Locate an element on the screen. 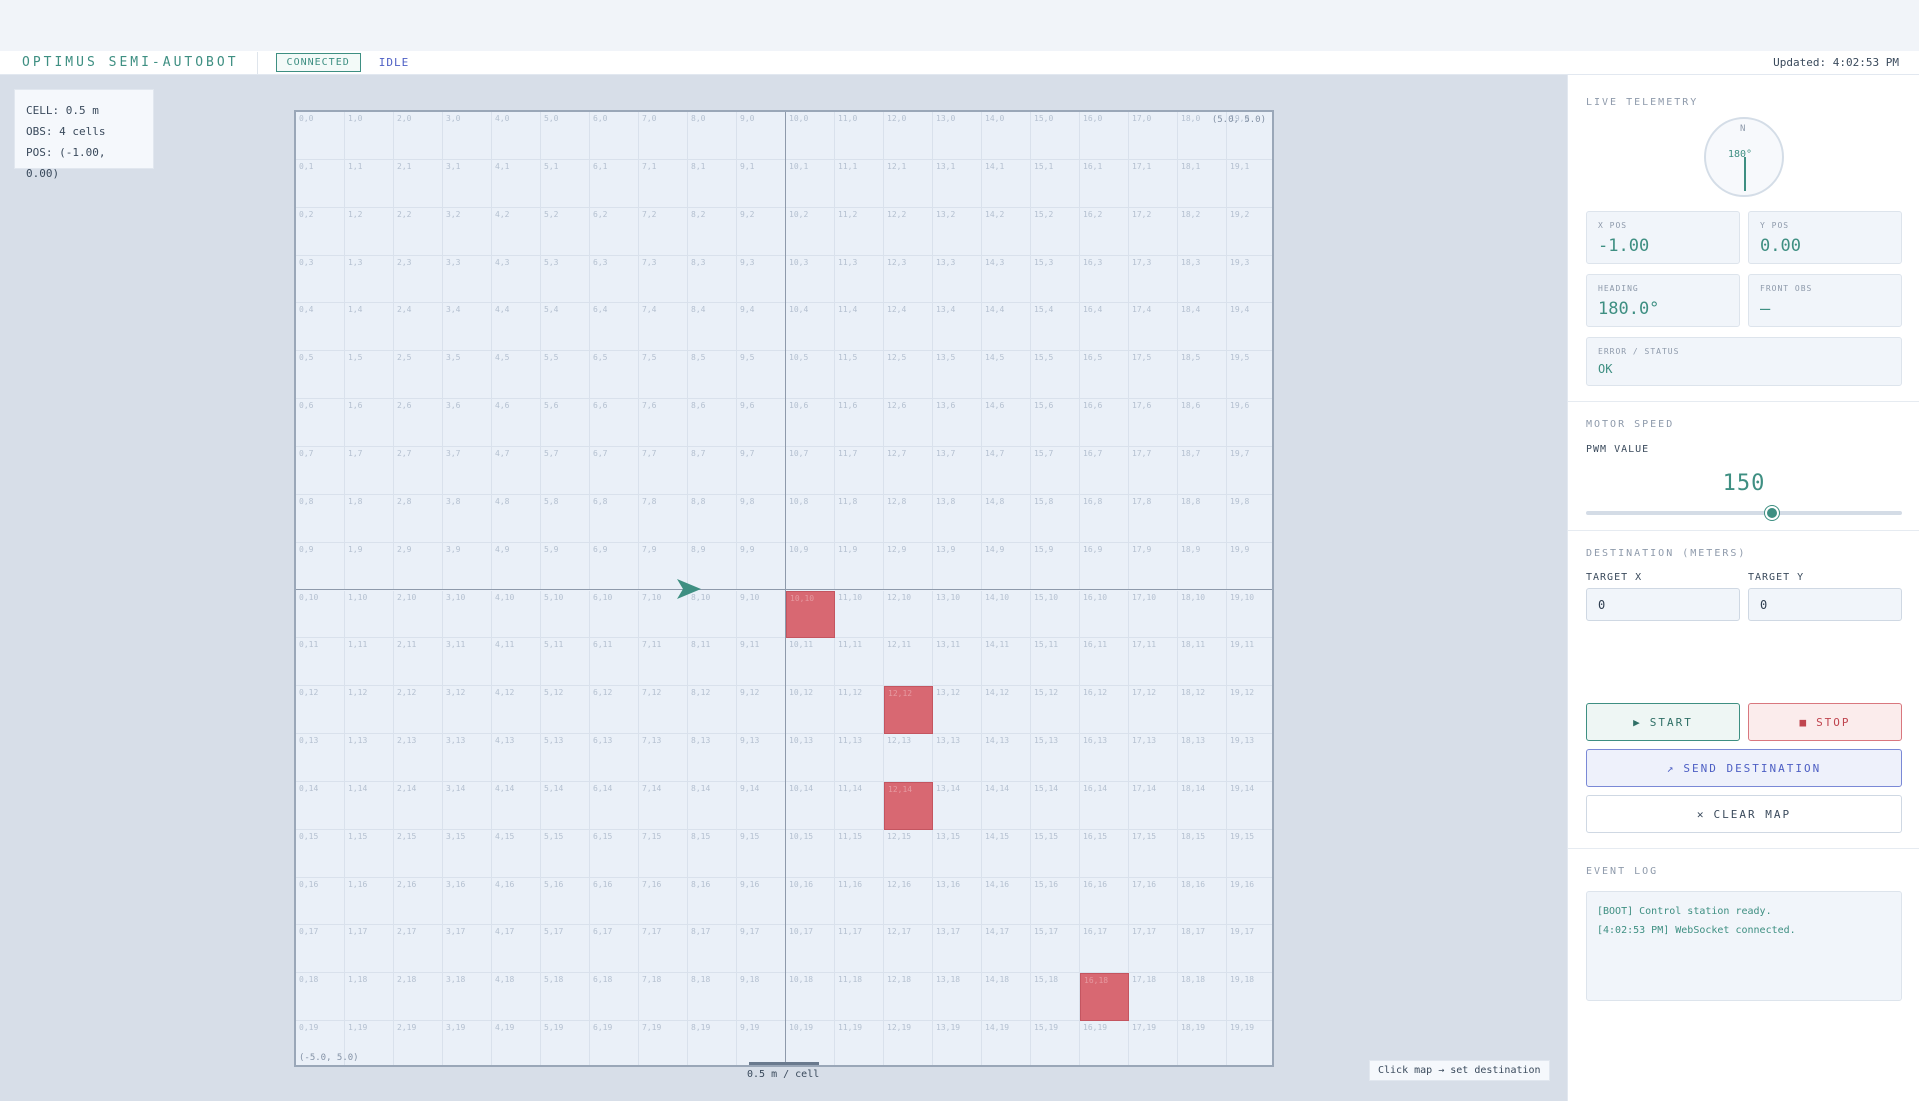 The width and height of the screenshot is (1919, 1101). grid-cell: 18,14 is located at coordinates (1202, 805).